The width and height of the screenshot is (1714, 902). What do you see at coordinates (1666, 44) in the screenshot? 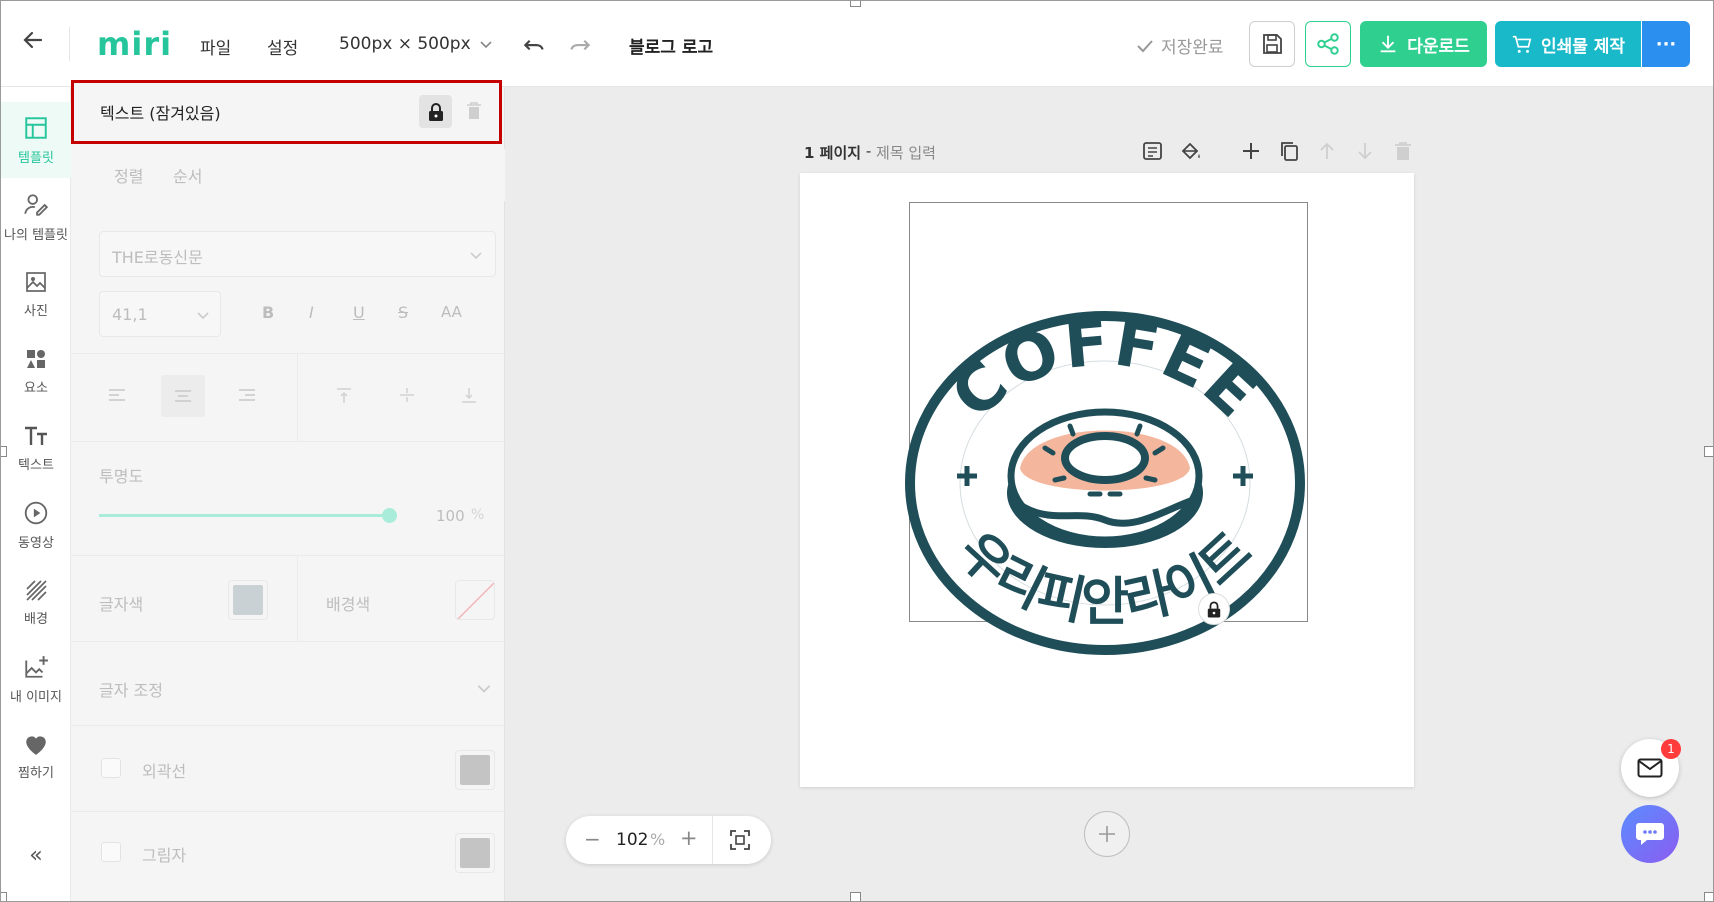
I see `more-options-button: ···` at bounding box center [1666, 44].